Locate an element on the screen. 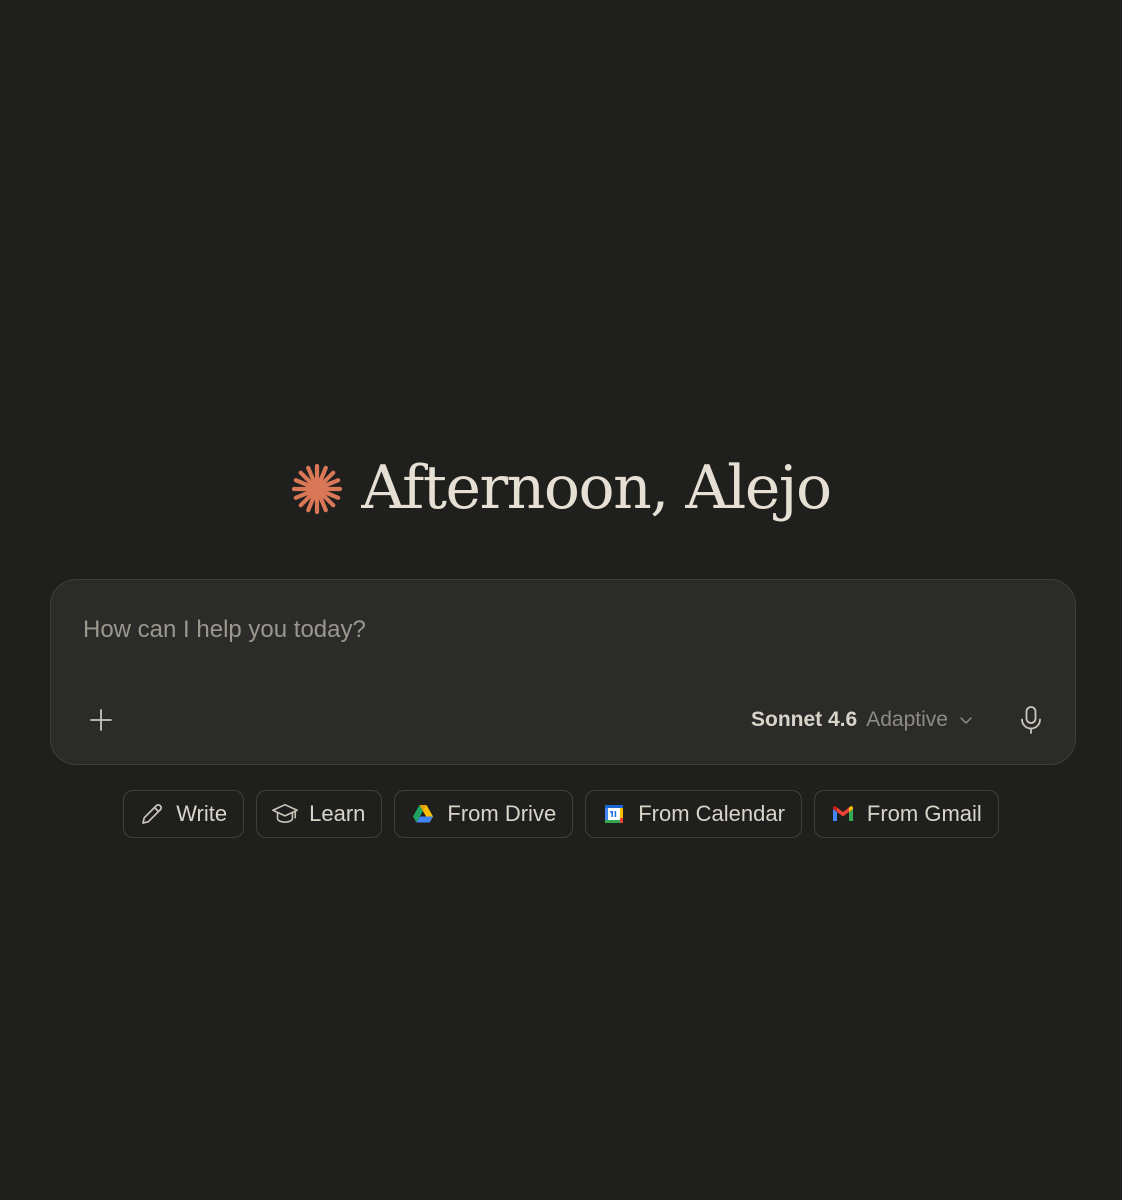 The width and height of the screenshot is (1122, 1200). greeting-title: Afternoon, Alejo is located at coordinates (596, 488).